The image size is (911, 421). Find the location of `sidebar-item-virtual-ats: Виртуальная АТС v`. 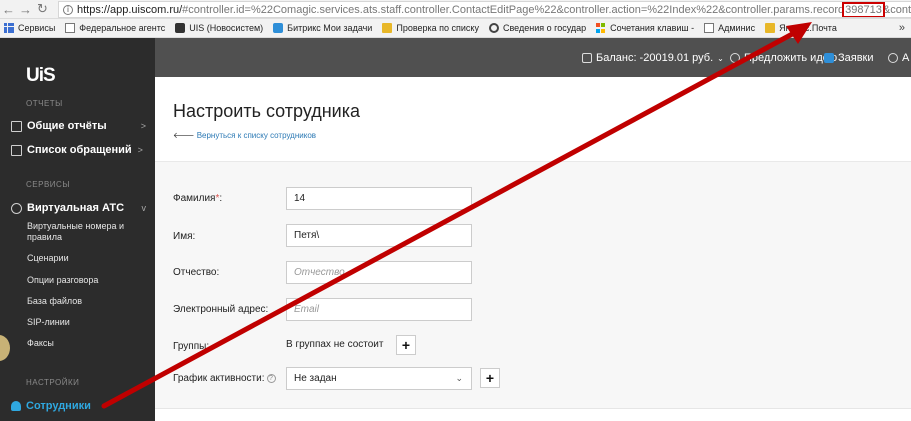

sidebar-item-virtual-ats: Виртуальная АТС v is located at coordinates (78, 208).